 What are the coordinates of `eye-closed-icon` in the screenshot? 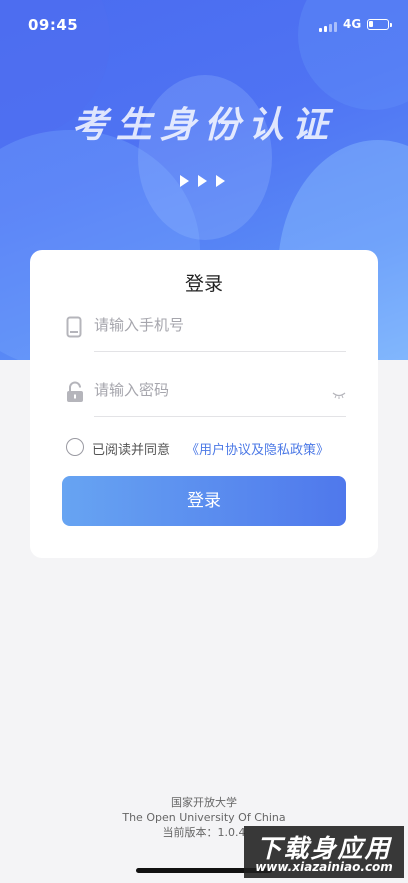 It's located at (339, 394).